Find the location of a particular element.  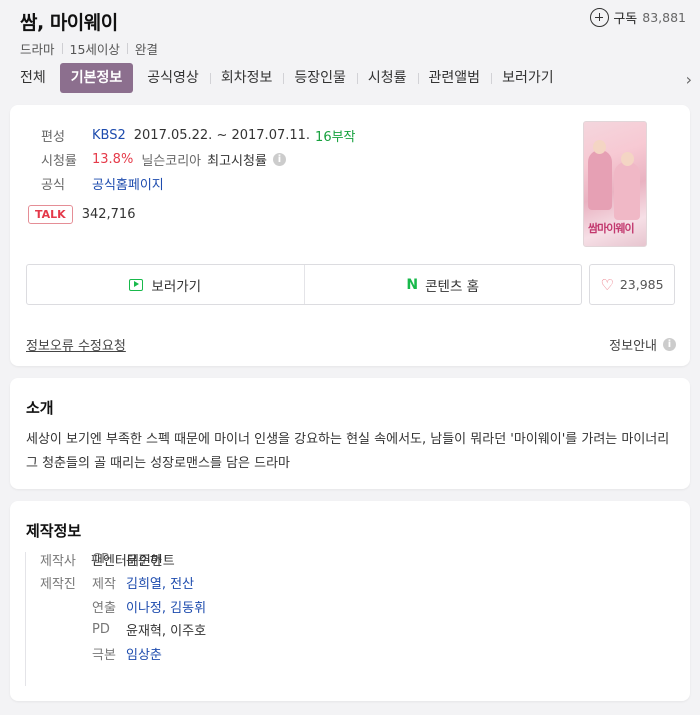

chevron-right-icon: › is located at coordinates (689, 79).